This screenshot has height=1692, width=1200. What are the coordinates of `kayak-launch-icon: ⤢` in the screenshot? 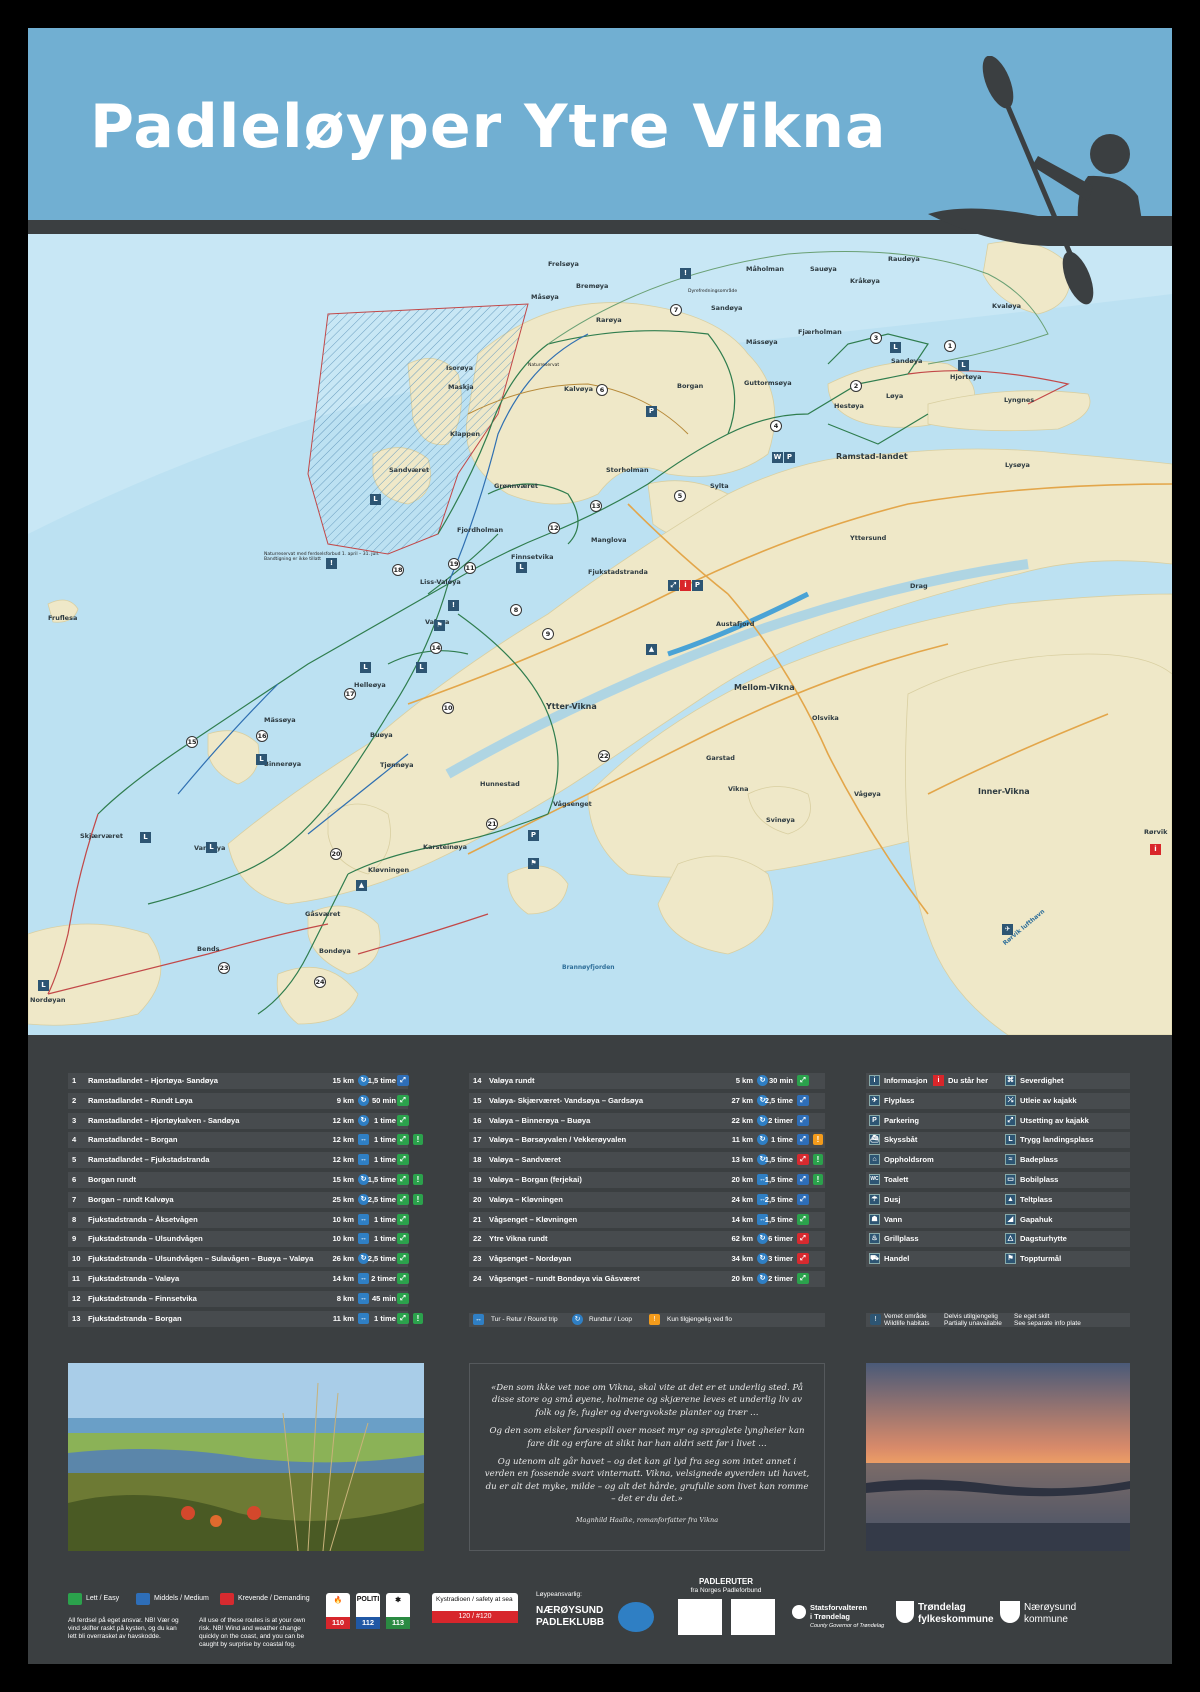 It's located at (673, 585).